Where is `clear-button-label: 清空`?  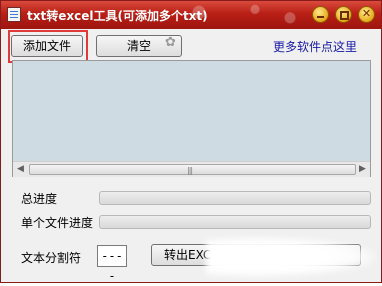
clear-button-label: 清空 is located at coordinates (138, 46).